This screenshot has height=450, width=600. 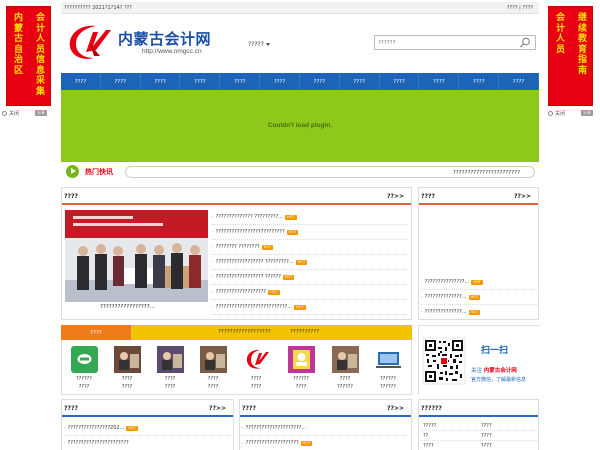 I want to click on service-app: ????????????, so click(x=388, y=368).